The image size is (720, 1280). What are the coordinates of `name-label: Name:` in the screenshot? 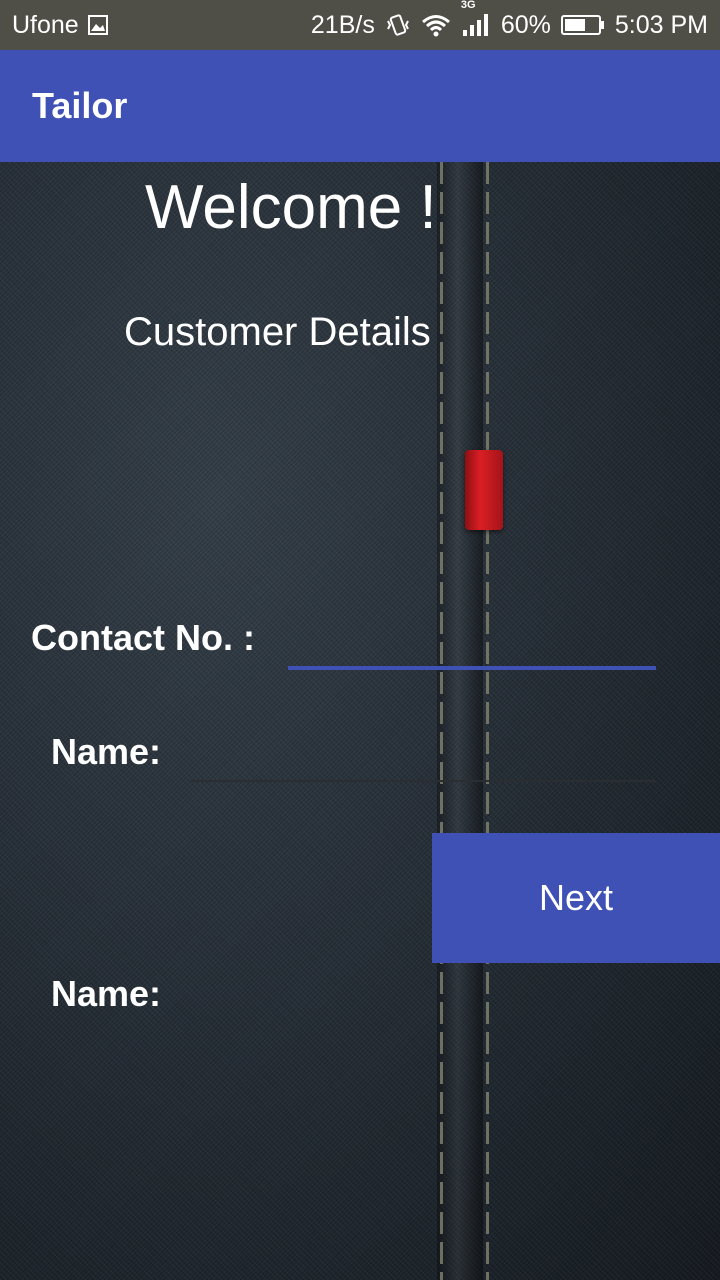 It's located at (106, 751).